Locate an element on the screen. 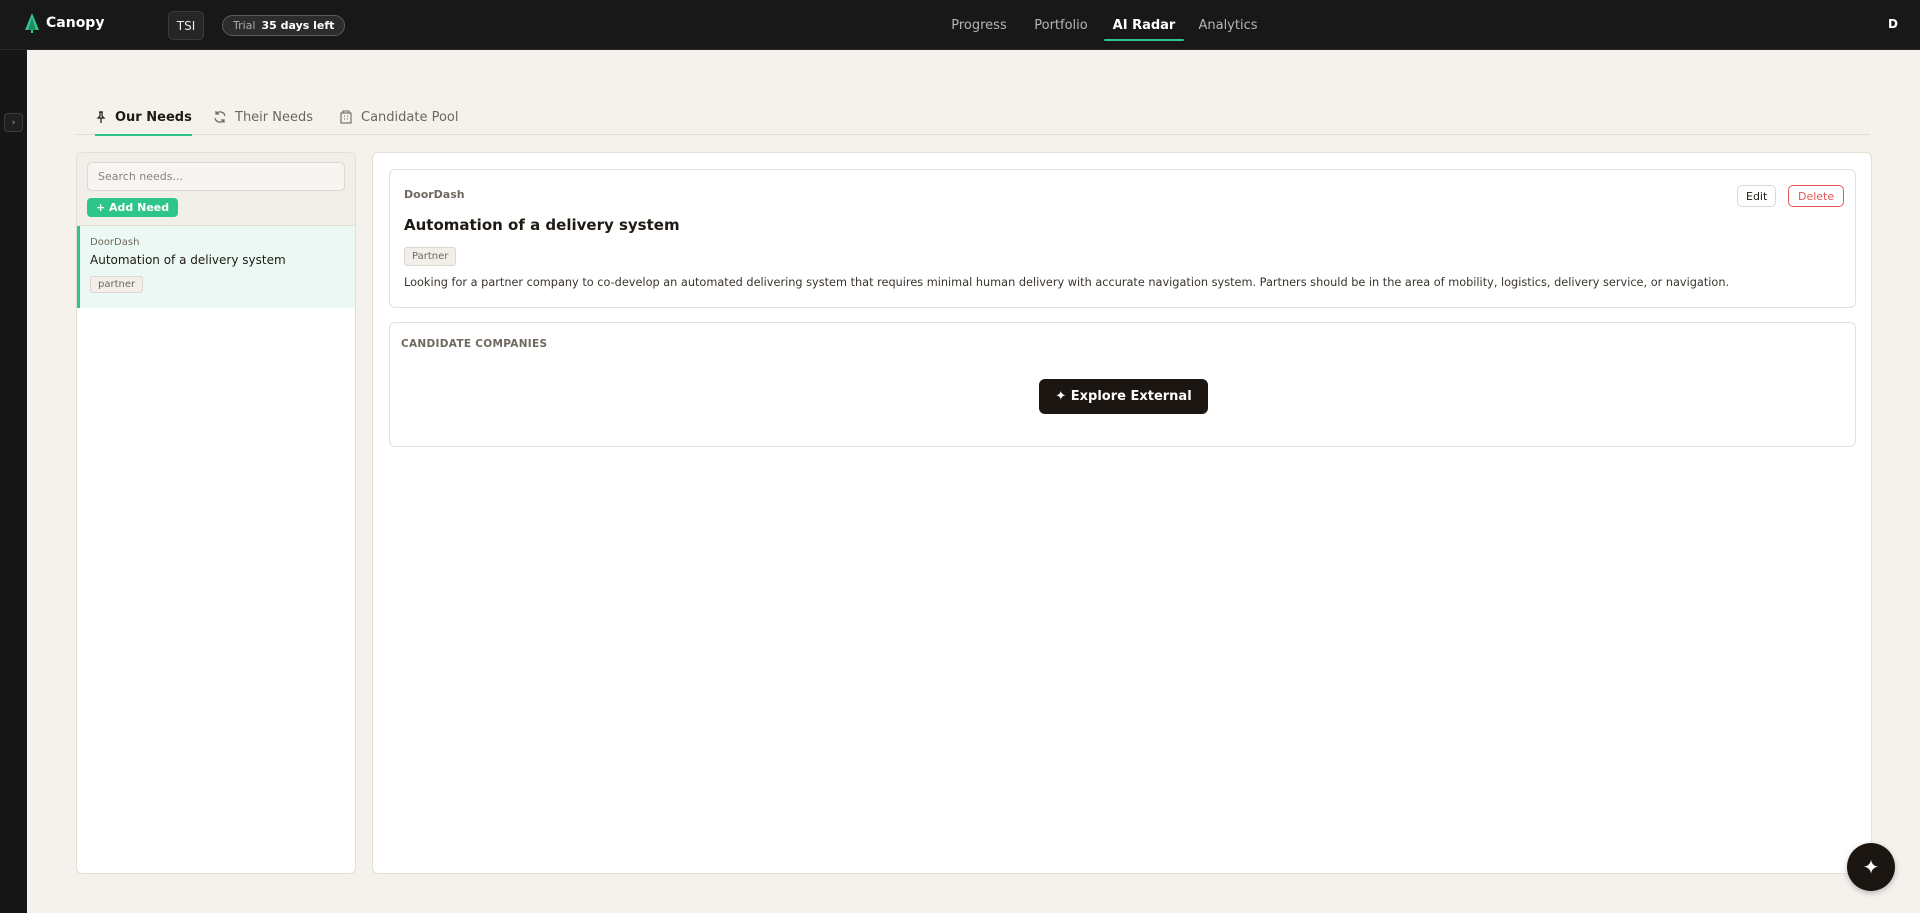 Image resolution: width=1920 pixels, height=913 pixels. delete-button: Delete is located at coordinates (1816, 196).